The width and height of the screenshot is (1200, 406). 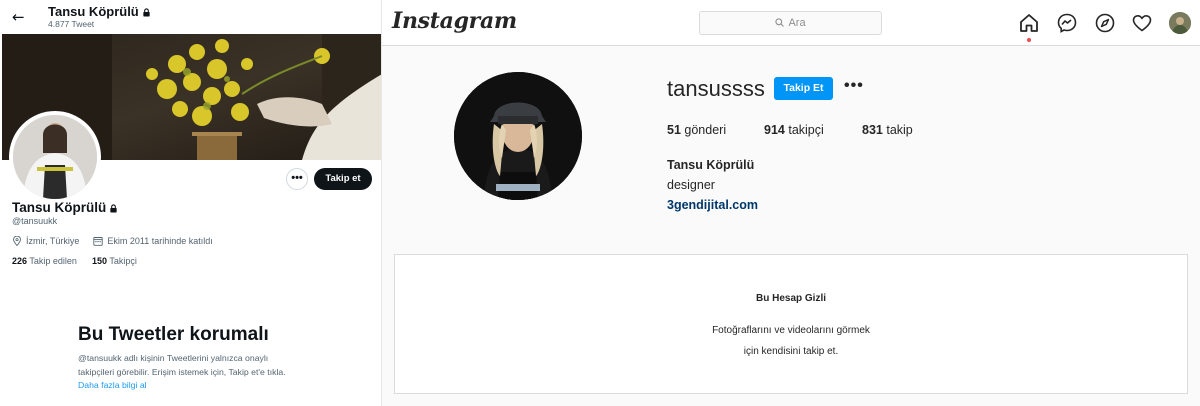 I want to click on followers-link: 150 Takipçi, so click(x=114, y=261).